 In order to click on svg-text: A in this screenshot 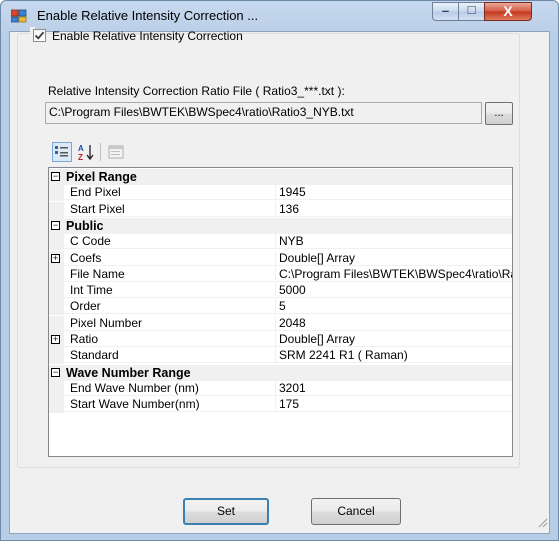, I will do `click(81, 148)`.